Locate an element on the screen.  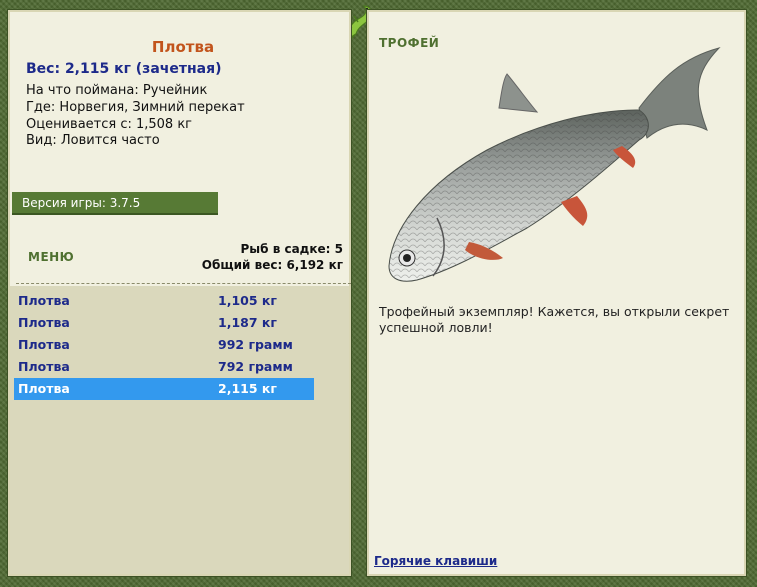
bait-info: На что поймана: Ручейник is located at coordinates (117, 90).